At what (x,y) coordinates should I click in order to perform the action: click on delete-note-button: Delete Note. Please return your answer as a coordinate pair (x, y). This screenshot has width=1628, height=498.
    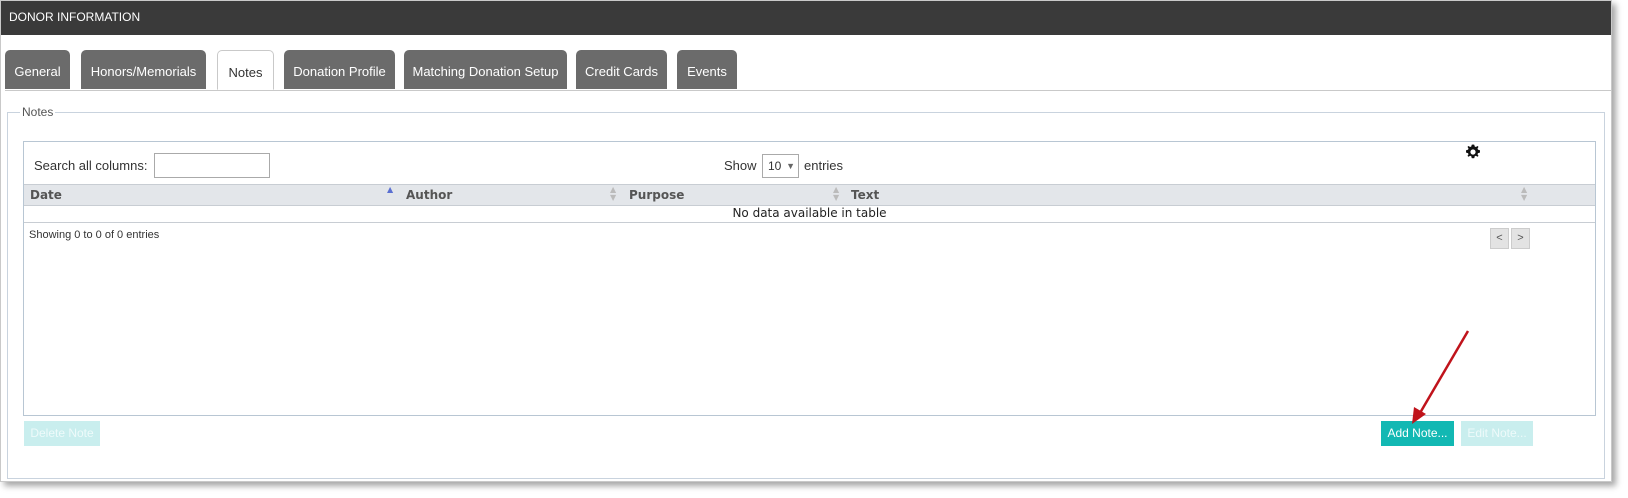
    Looking at the image, I should click on (62, 433).